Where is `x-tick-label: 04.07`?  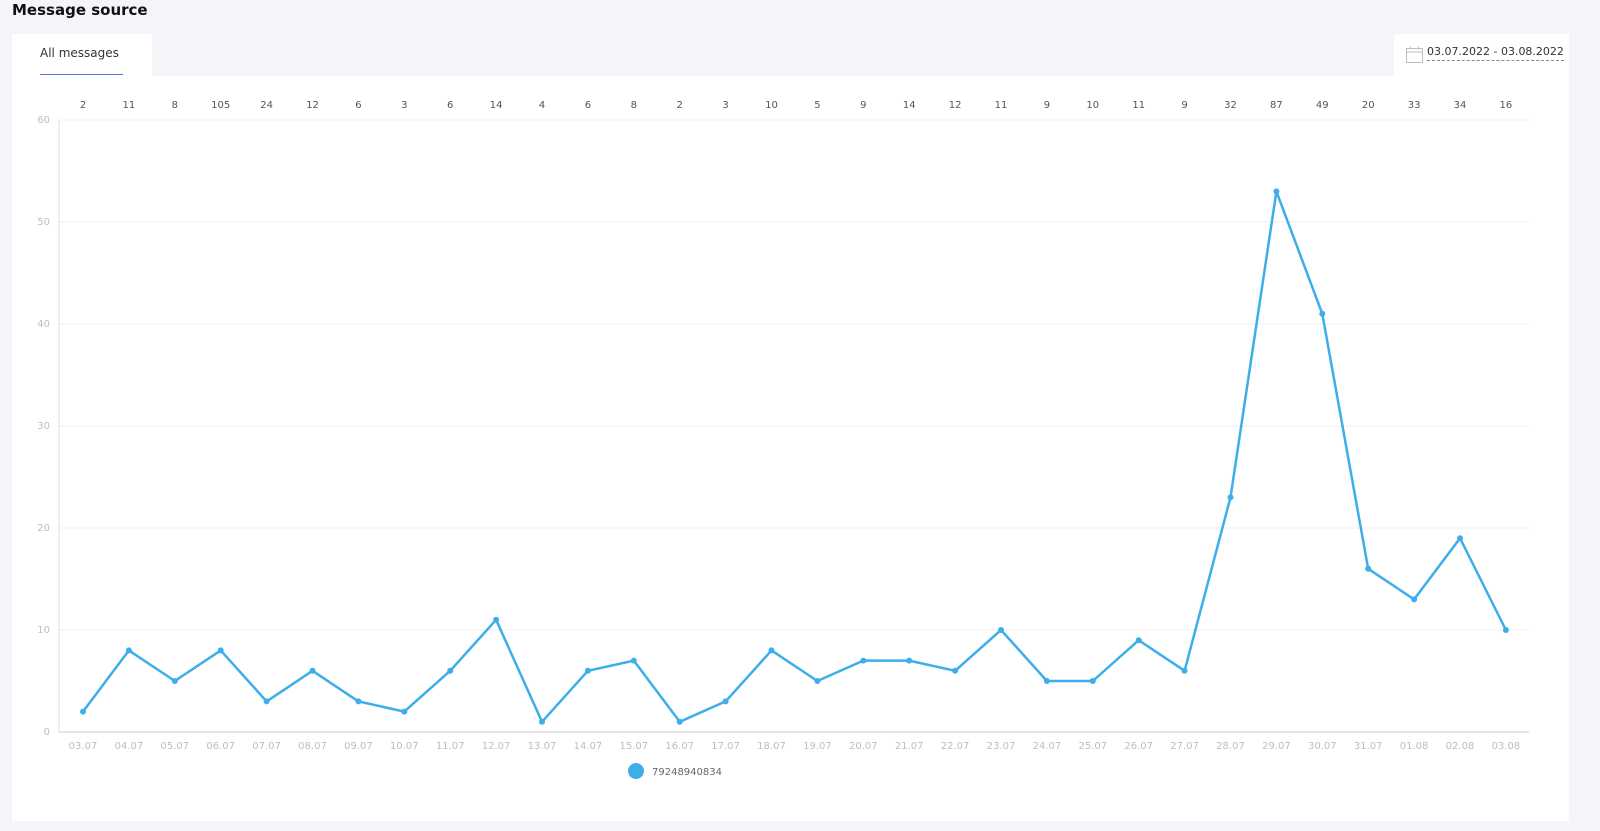
x-tick-label: 04.07 is located at coordinates (129, 746).